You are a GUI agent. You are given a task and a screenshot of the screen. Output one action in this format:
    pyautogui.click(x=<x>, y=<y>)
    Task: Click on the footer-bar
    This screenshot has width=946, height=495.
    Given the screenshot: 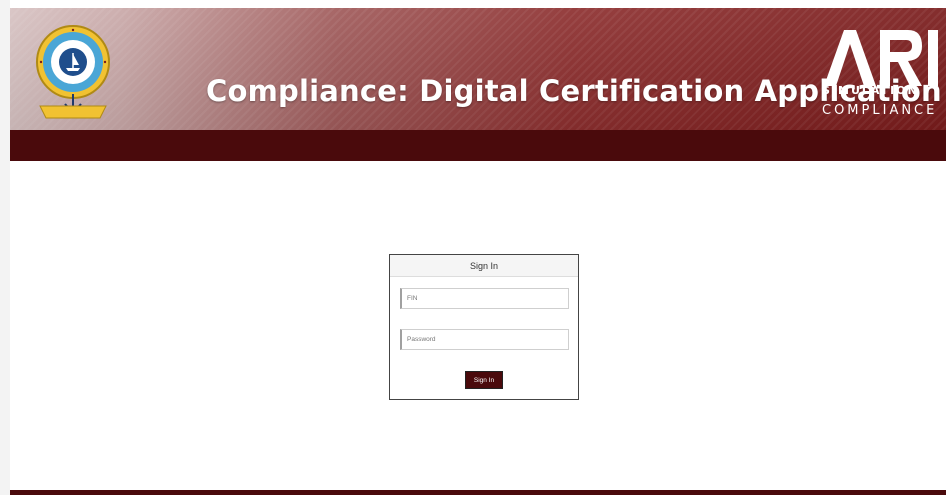 What is the action you would take?
    pyautogui.click(x=478, y=492)
    